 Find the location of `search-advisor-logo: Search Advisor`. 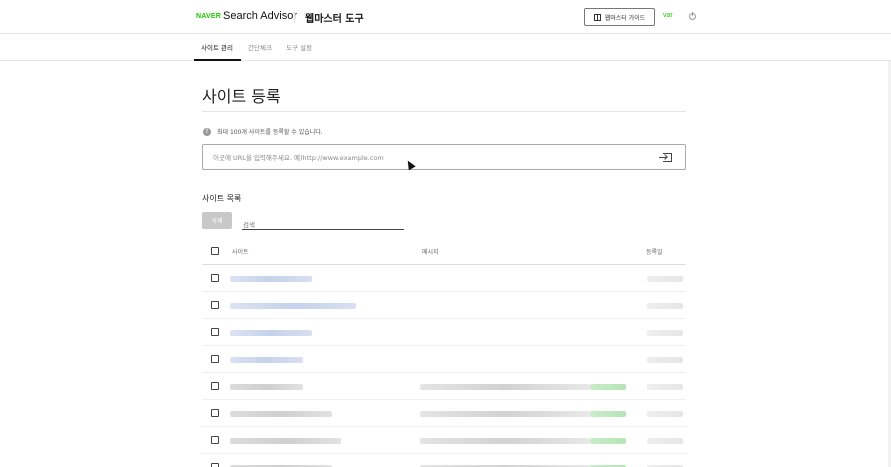

search-advisor-logo: Search Advisor is located at coordinates (260, 16).